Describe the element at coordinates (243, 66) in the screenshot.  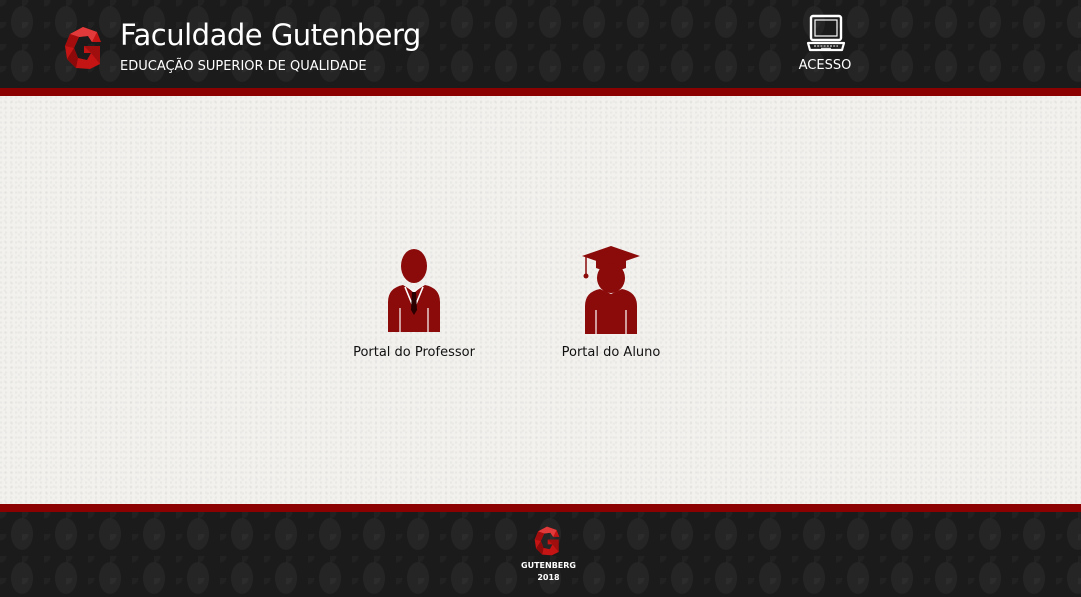
I see `site-subtitle: EDUCAÇÃO SUPERIOR DE QUALIDADE` at that location.